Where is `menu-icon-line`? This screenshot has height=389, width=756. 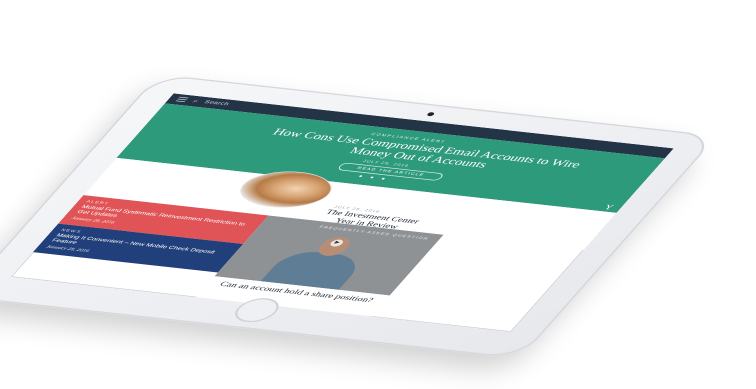 menu-icon-line is located at coordinates (180, 101).